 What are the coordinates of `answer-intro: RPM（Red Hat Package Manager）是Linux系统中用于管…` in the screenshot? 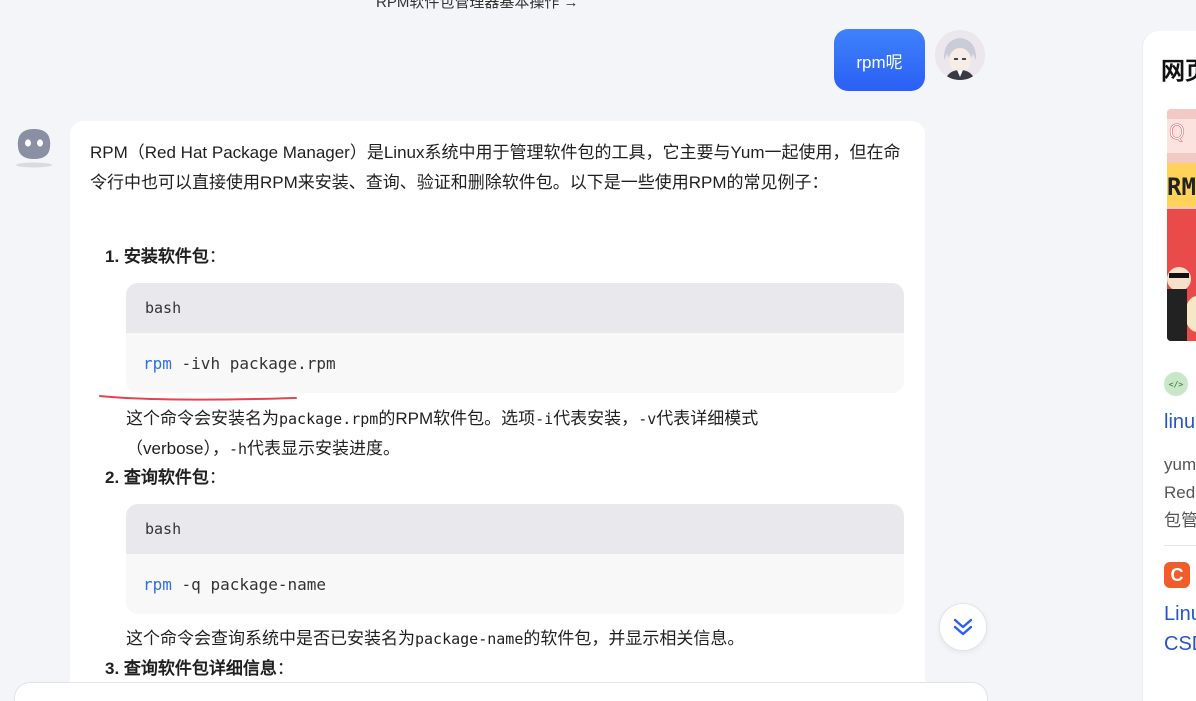 It's located at (495, 167).